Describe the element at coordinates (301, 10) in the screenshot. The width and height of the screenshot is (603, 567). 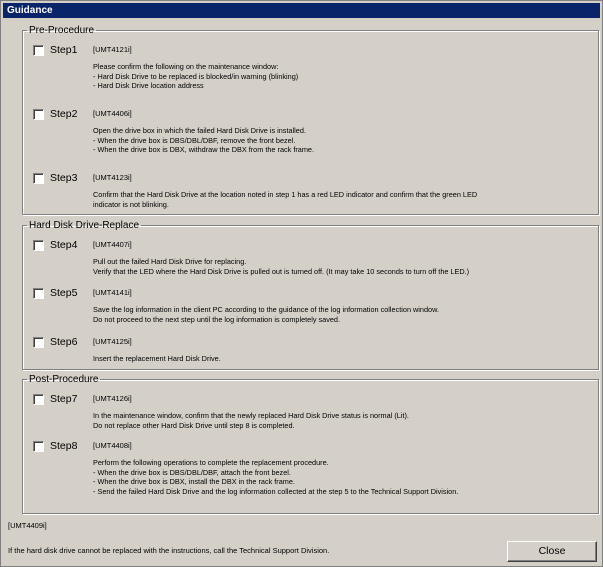
I see `window-title: Guidance` at that location.